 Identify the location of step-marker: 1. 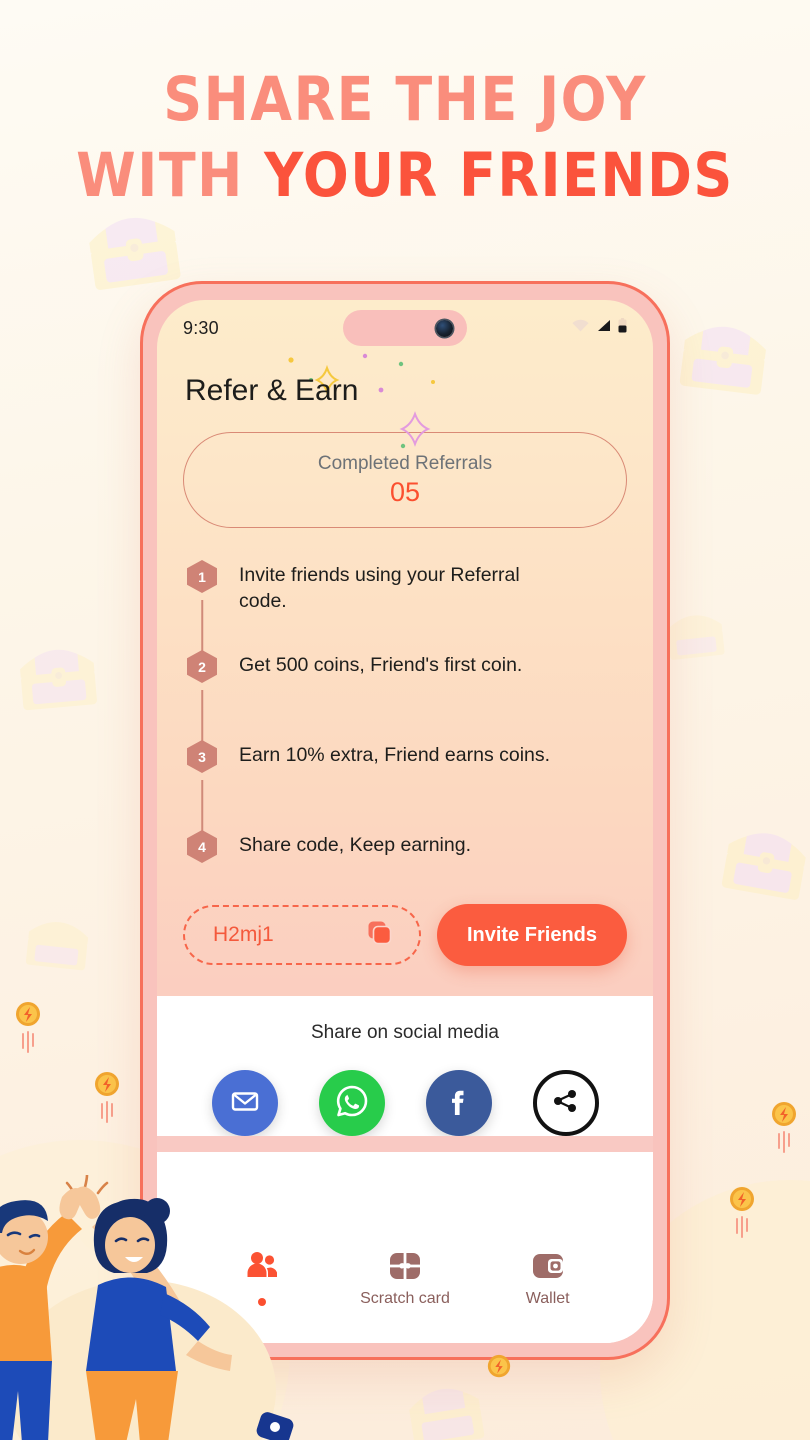
(202, 608).